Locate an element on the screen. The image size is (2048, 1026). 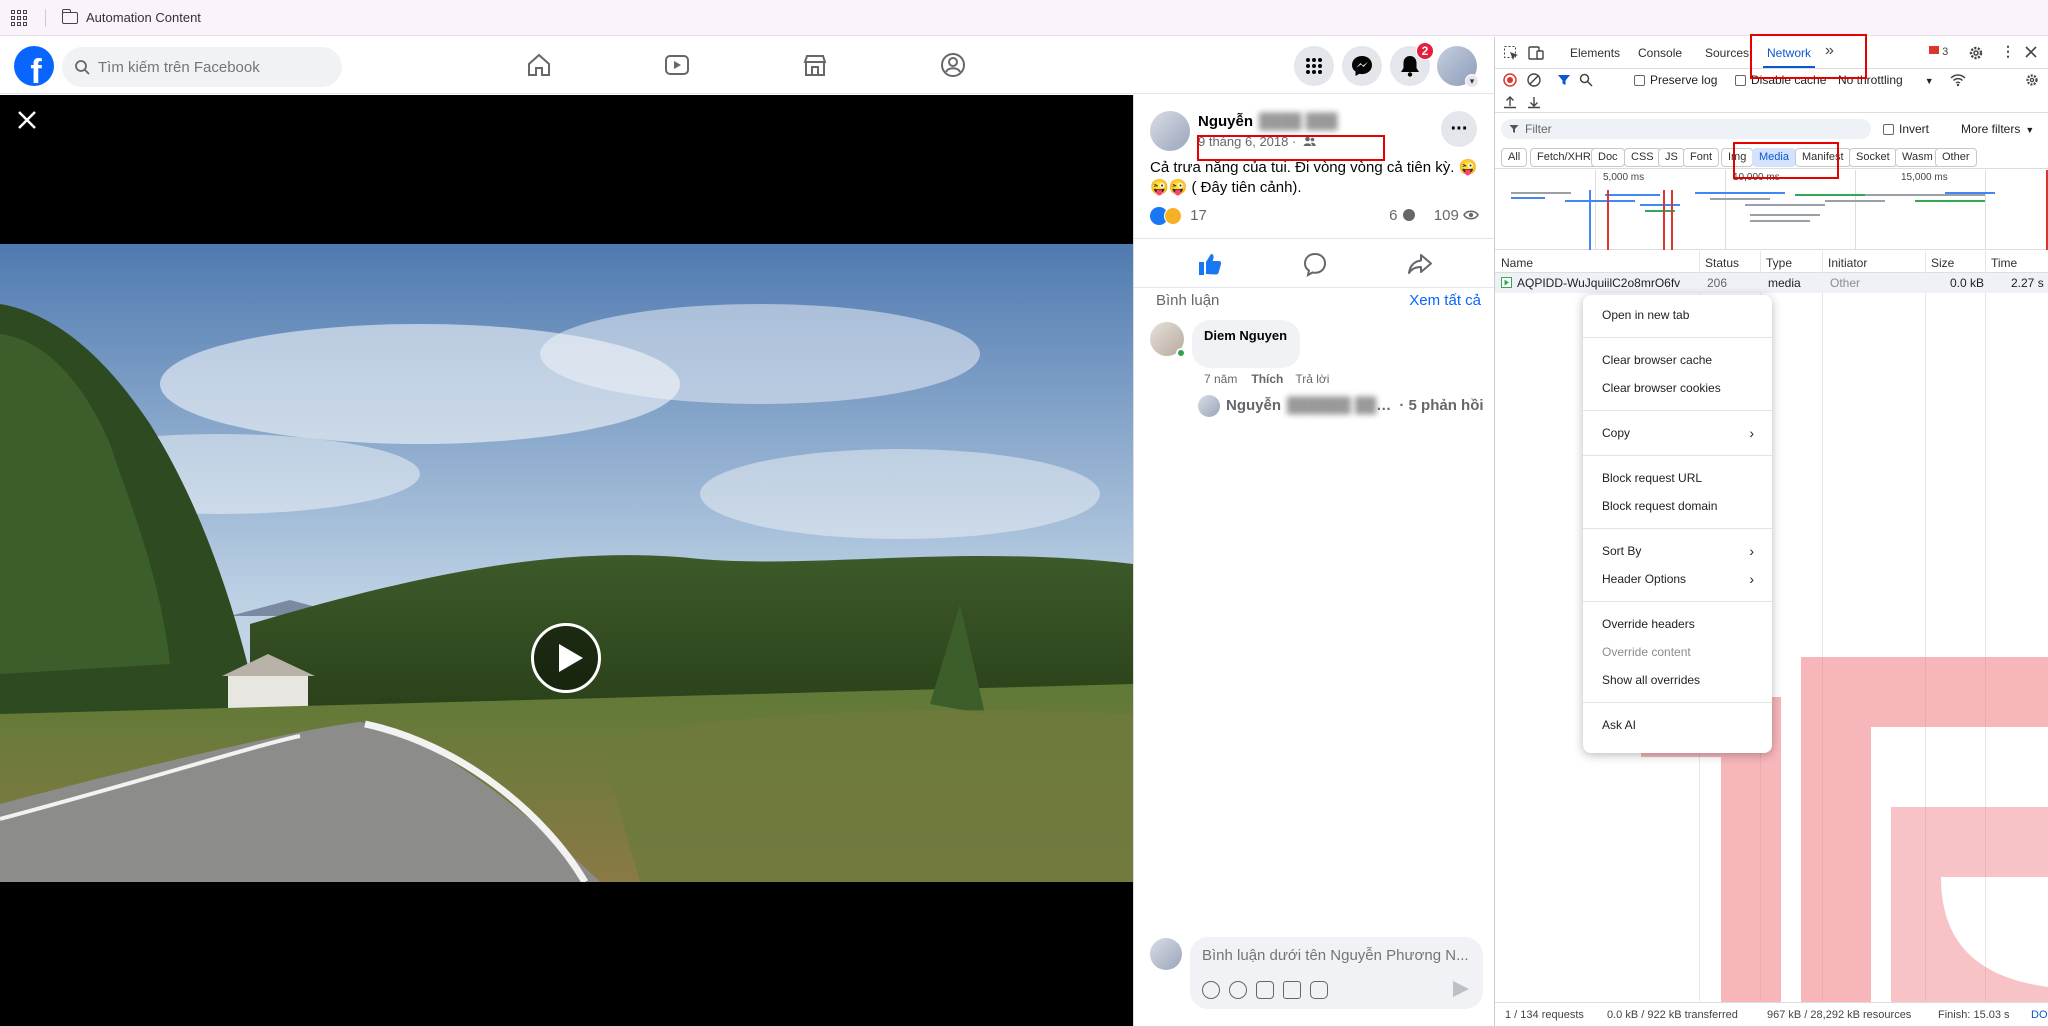
comment-reply-link: Trả lời is located at coordinates (1312, 379).